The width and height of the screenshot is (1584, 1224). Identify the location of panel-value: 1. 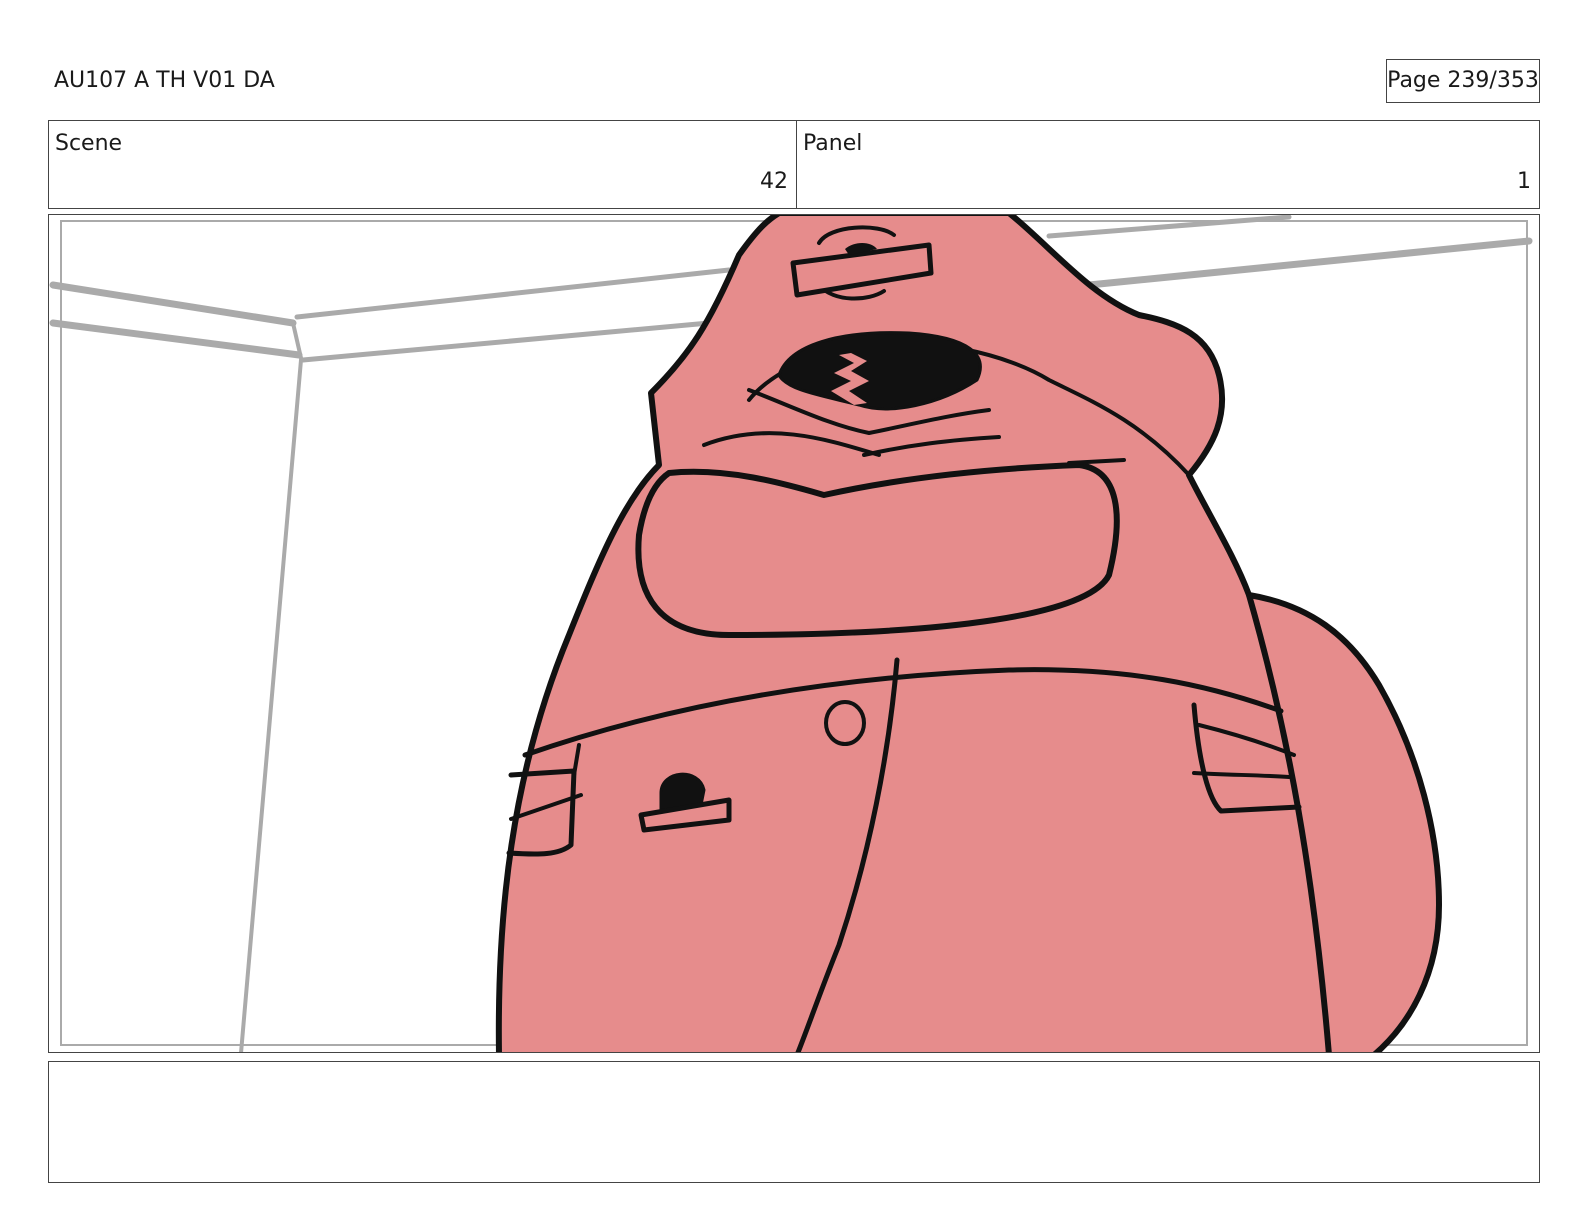
(1524, 181).